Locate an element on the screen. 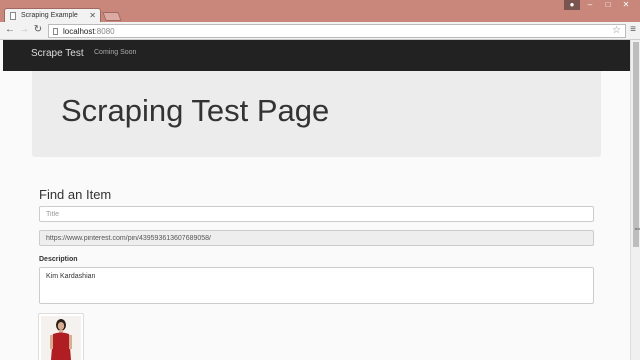 The height and width of the screenshot is (360, 640). navbar-brand: Scrape Test is located at coordinates (57, 53).